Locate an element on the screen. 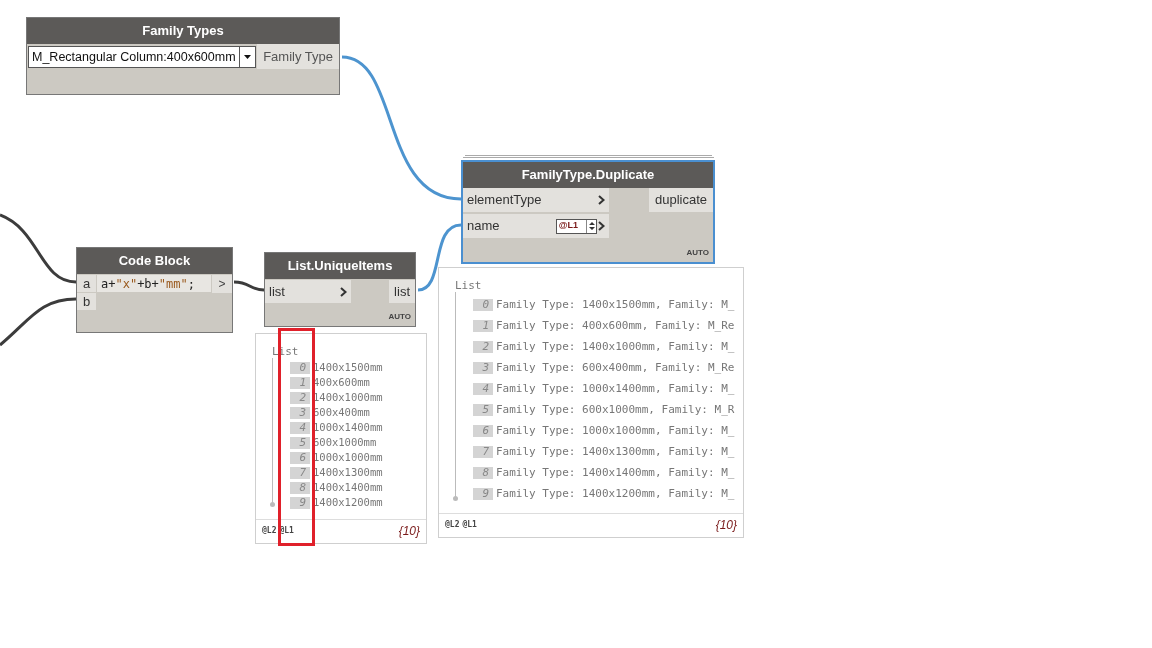 This screenshot has height=648, width=1152. list-item-value: 1400x1400mm is located at coordinates (348, 488).